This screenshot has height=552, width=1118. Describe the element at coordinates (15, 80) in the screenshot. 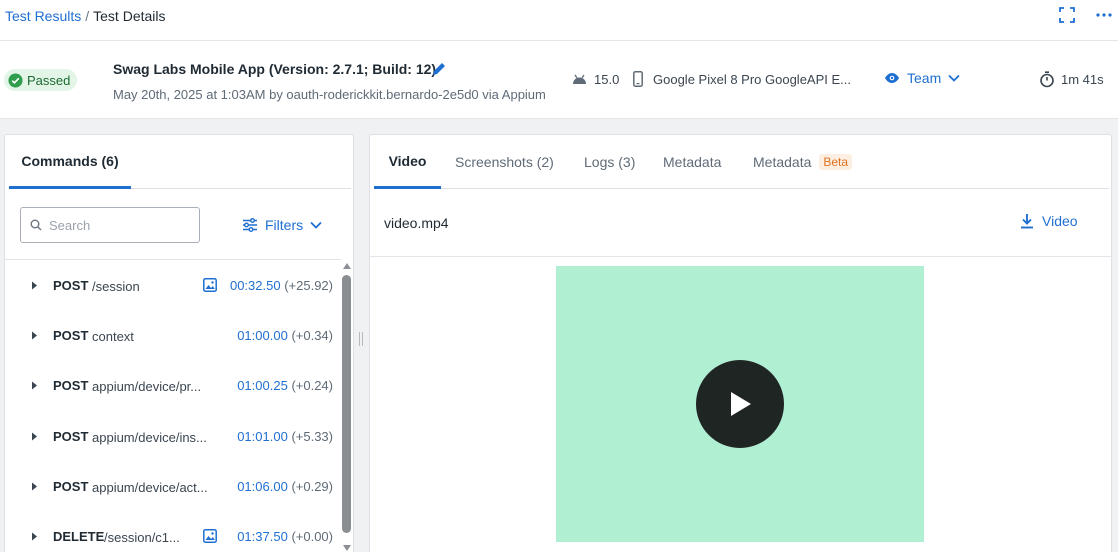

I see `check-circle-icon` at that location.